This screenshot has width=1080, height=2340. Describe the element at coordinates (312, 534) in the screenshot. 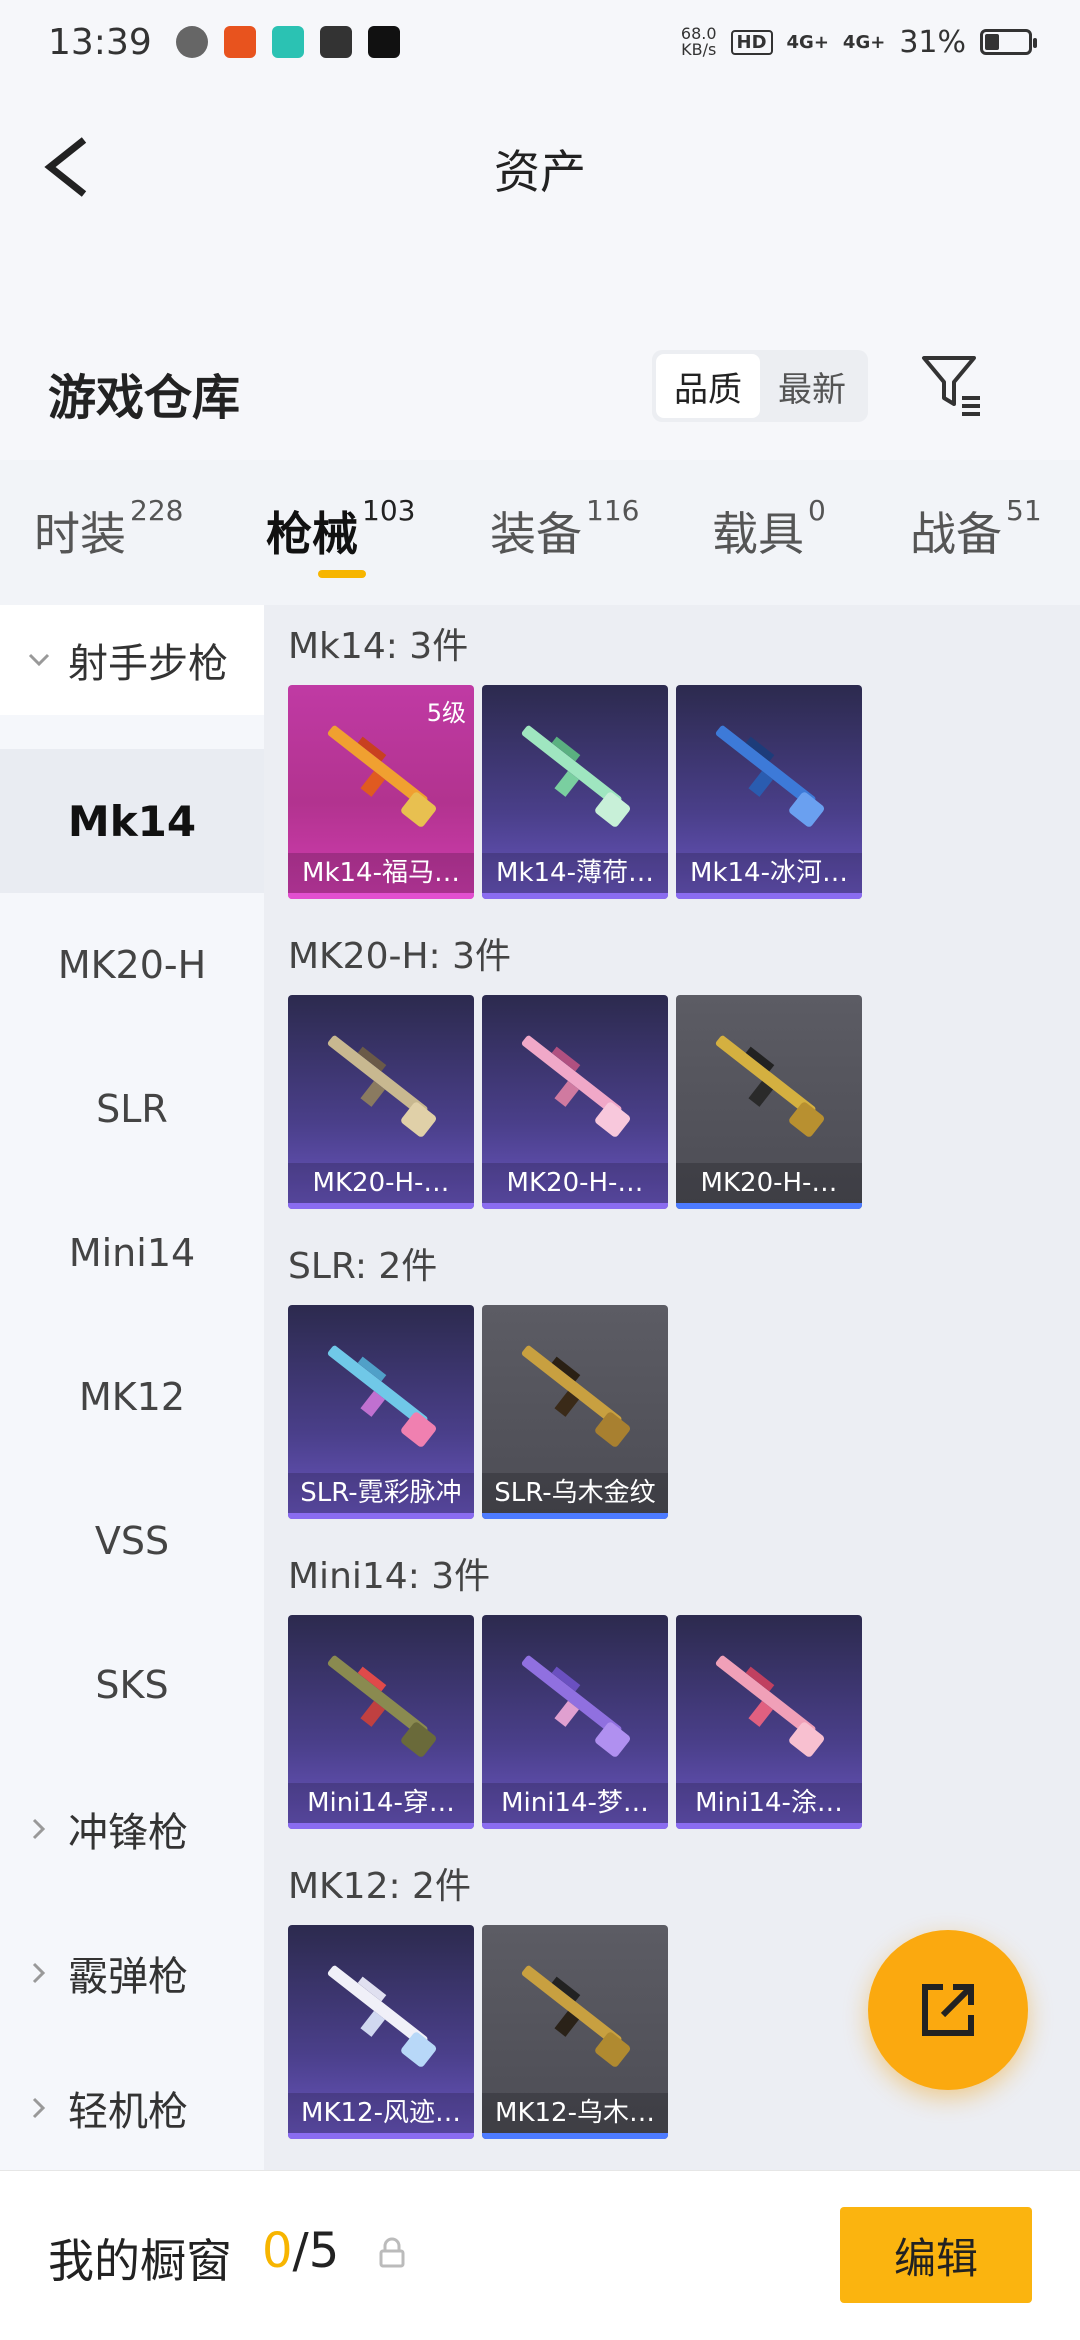

I see `tab-label: 枪械` at that location.